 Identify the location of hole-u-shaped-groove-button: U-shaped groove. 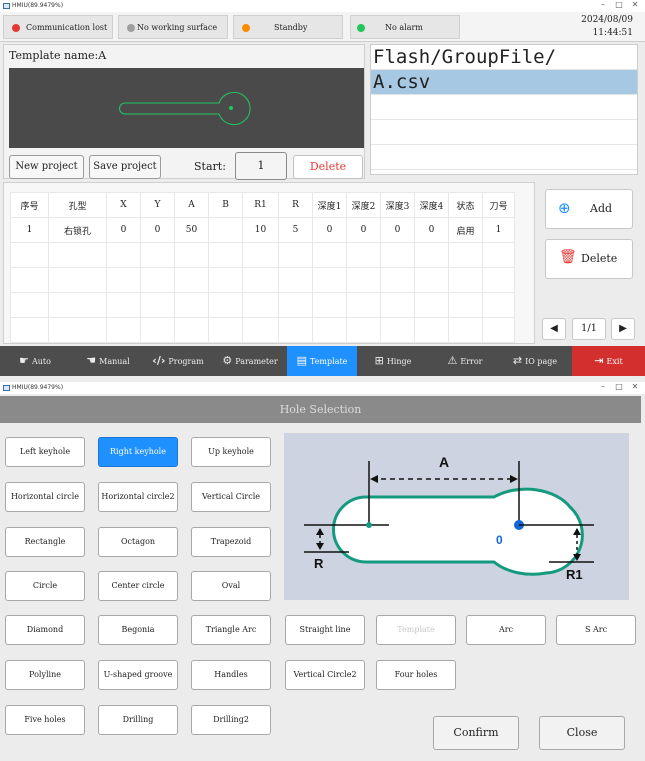
(138, 675).